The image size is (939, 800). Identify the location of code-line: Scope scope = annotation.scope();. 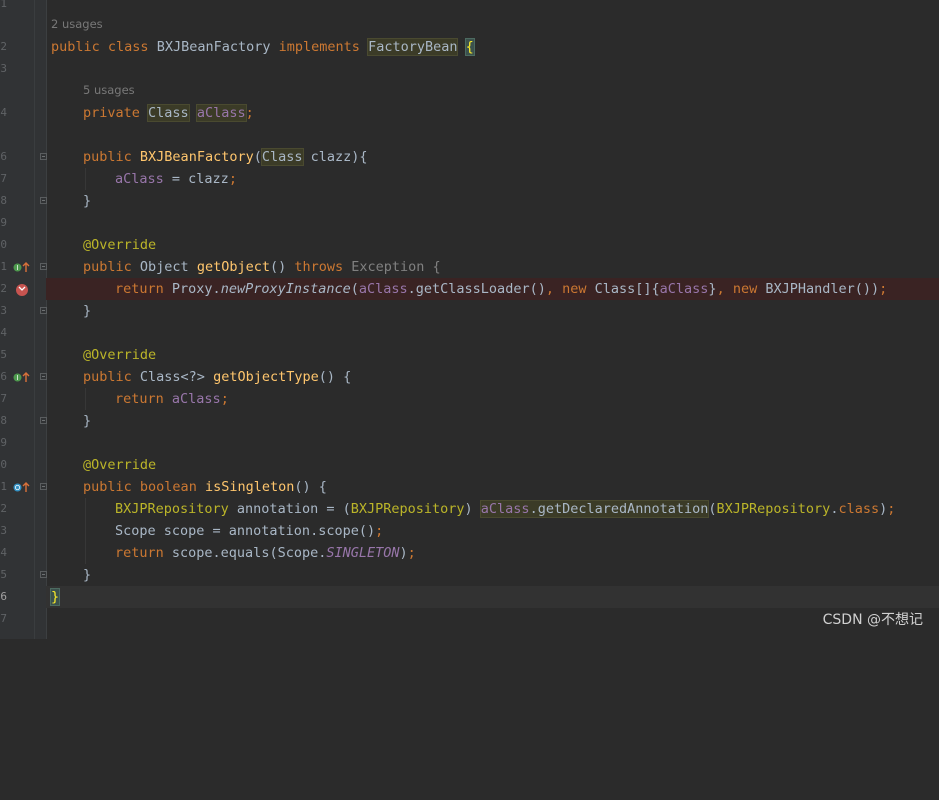
(495, 531).